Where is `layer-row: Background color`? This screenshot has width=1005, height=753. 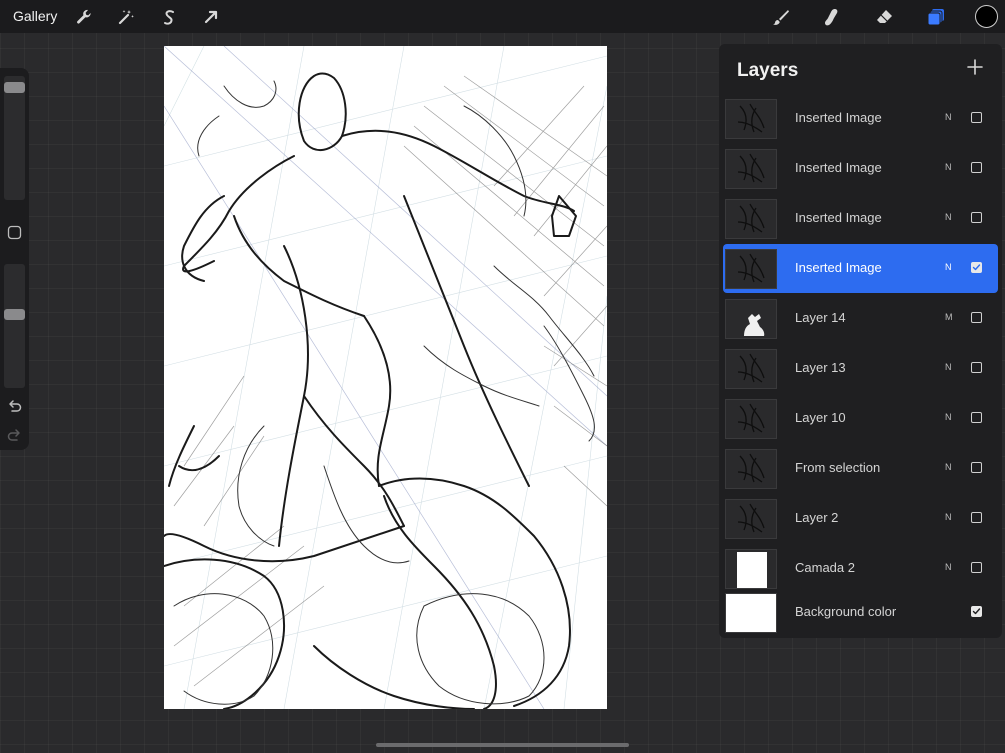 layer-row: Background color is located at coordinates (860, 612).